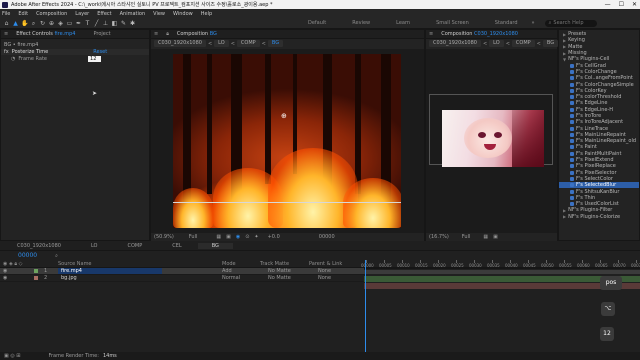  What do you see at coordinates (33, 23) in the screenshot?
I see `zoom-tool-icon: ⌕` at bounding box center [33, 23].